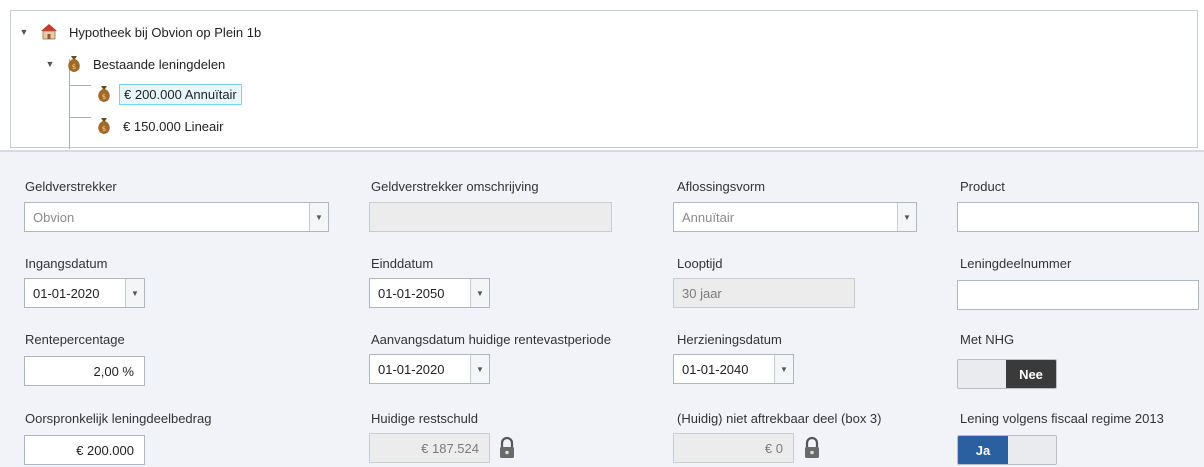  I want to click on herzieningsdatum-datepicker: 01-01-2040 ▼, so click(733, 369).